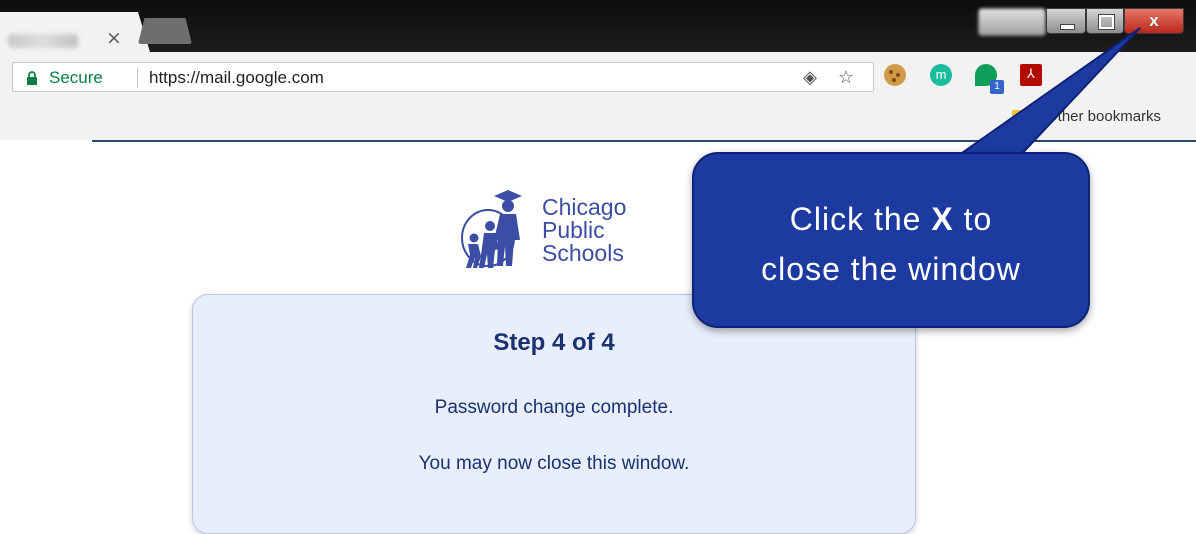 The width and height of the screenshot is (1196, 534). What do you see at coordinates (942, 219) in the screenshot?
I see `callout-bold-x: X` at bounding box center [942, 219].